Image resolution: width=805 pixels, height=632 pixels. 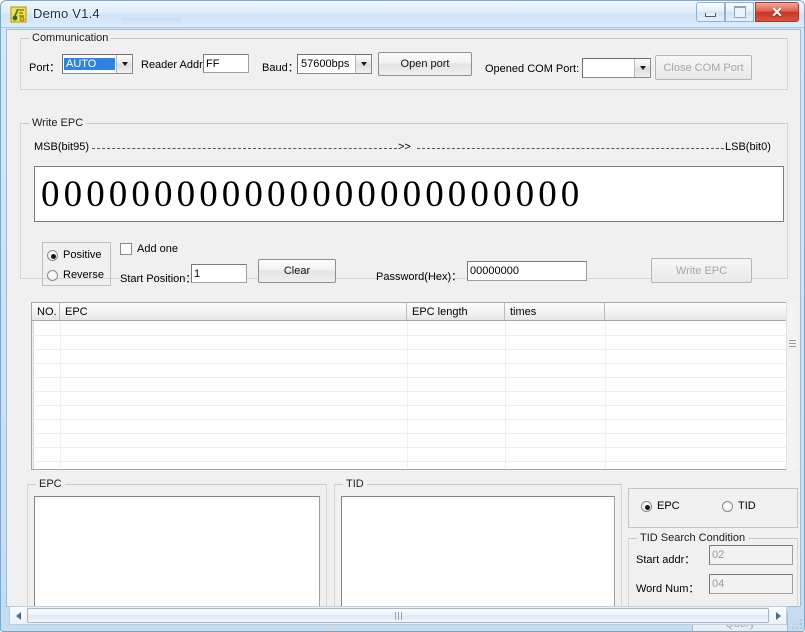 I want to click on scroll-left-icon, so click(x=18, y=615).